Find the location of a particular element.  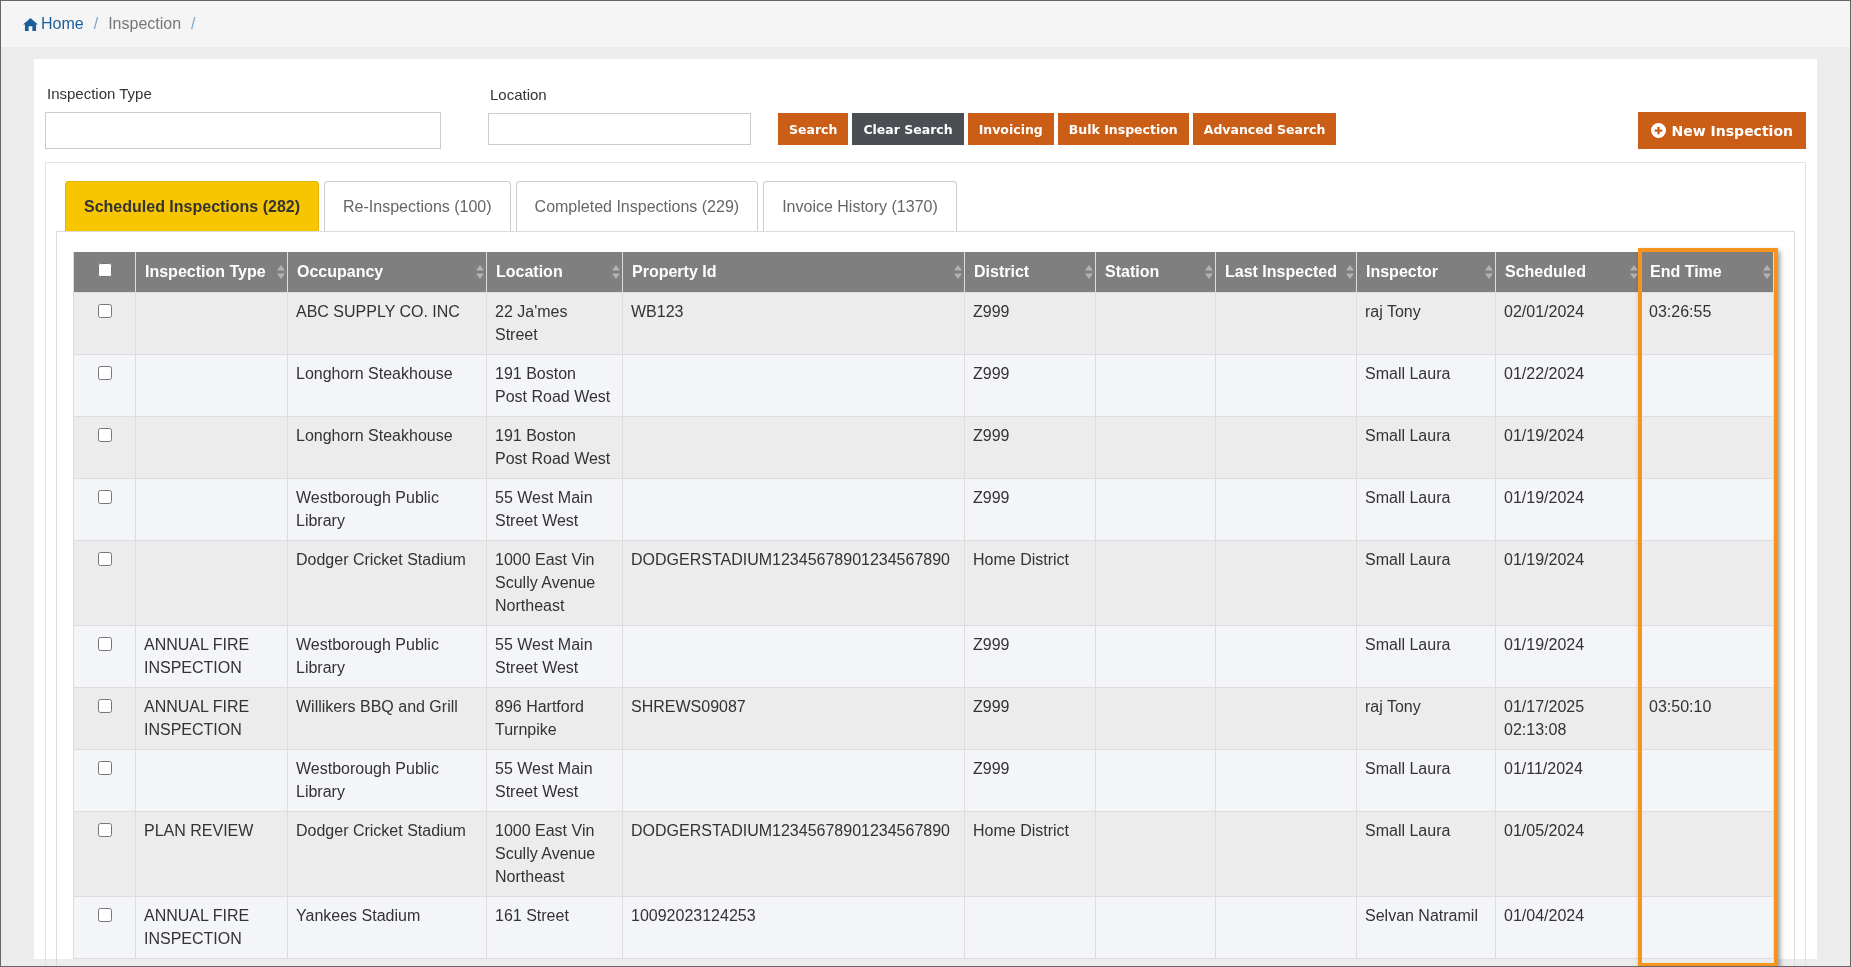

action-button: Invoicing is located at coordinates (1010, 129).